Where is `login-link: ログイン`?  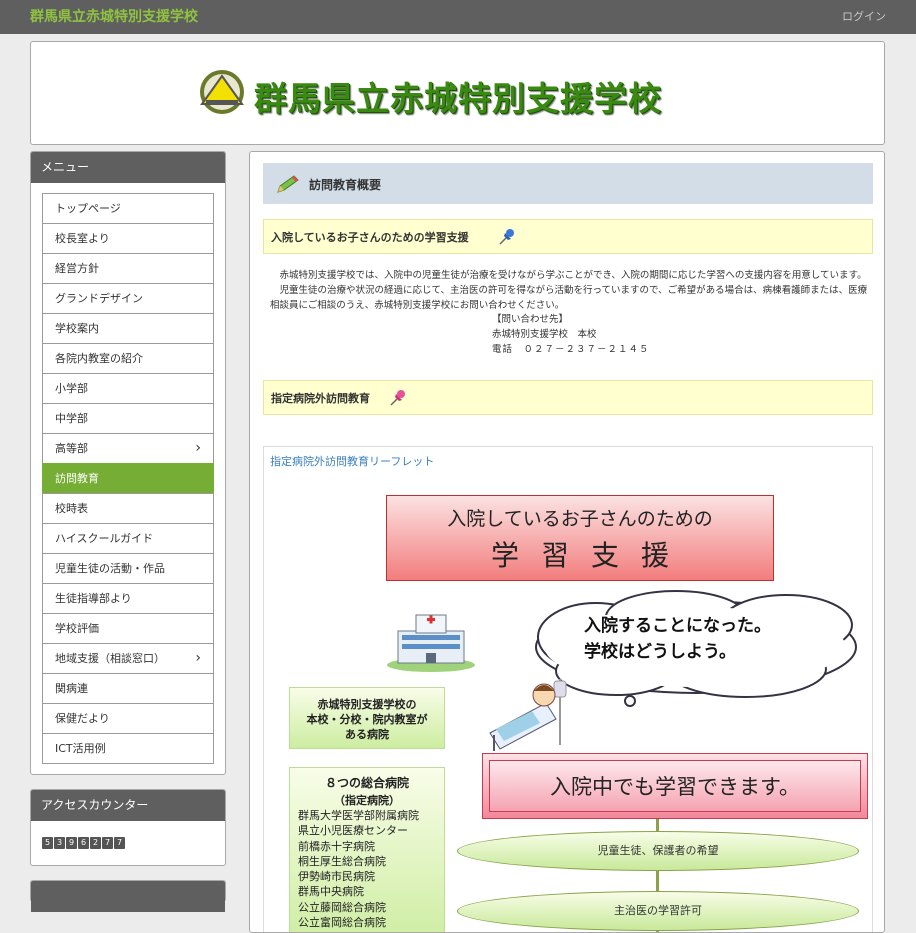
login-link: ログイン is located at coordinates (864, 16).